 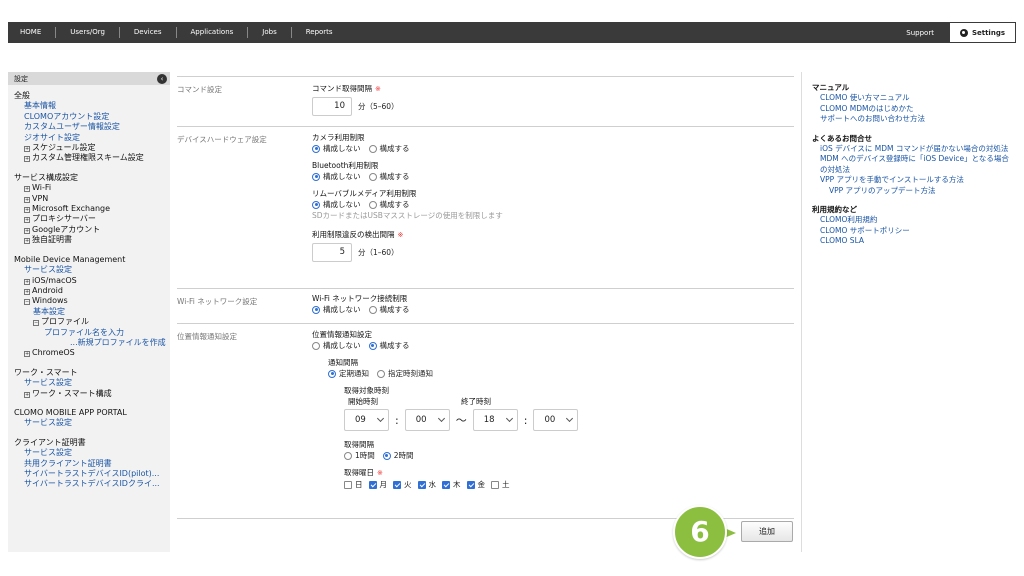 What do you see at coordinates (92, 230) in the screenshot?
I see `sidebar-item: + Googleアカウント` at bounding box center [92, 230].